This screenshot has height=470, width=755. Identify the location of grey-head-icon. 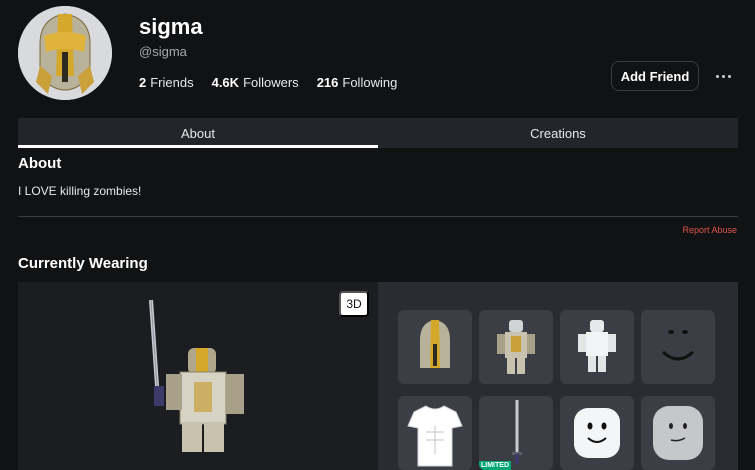
(678, 433).